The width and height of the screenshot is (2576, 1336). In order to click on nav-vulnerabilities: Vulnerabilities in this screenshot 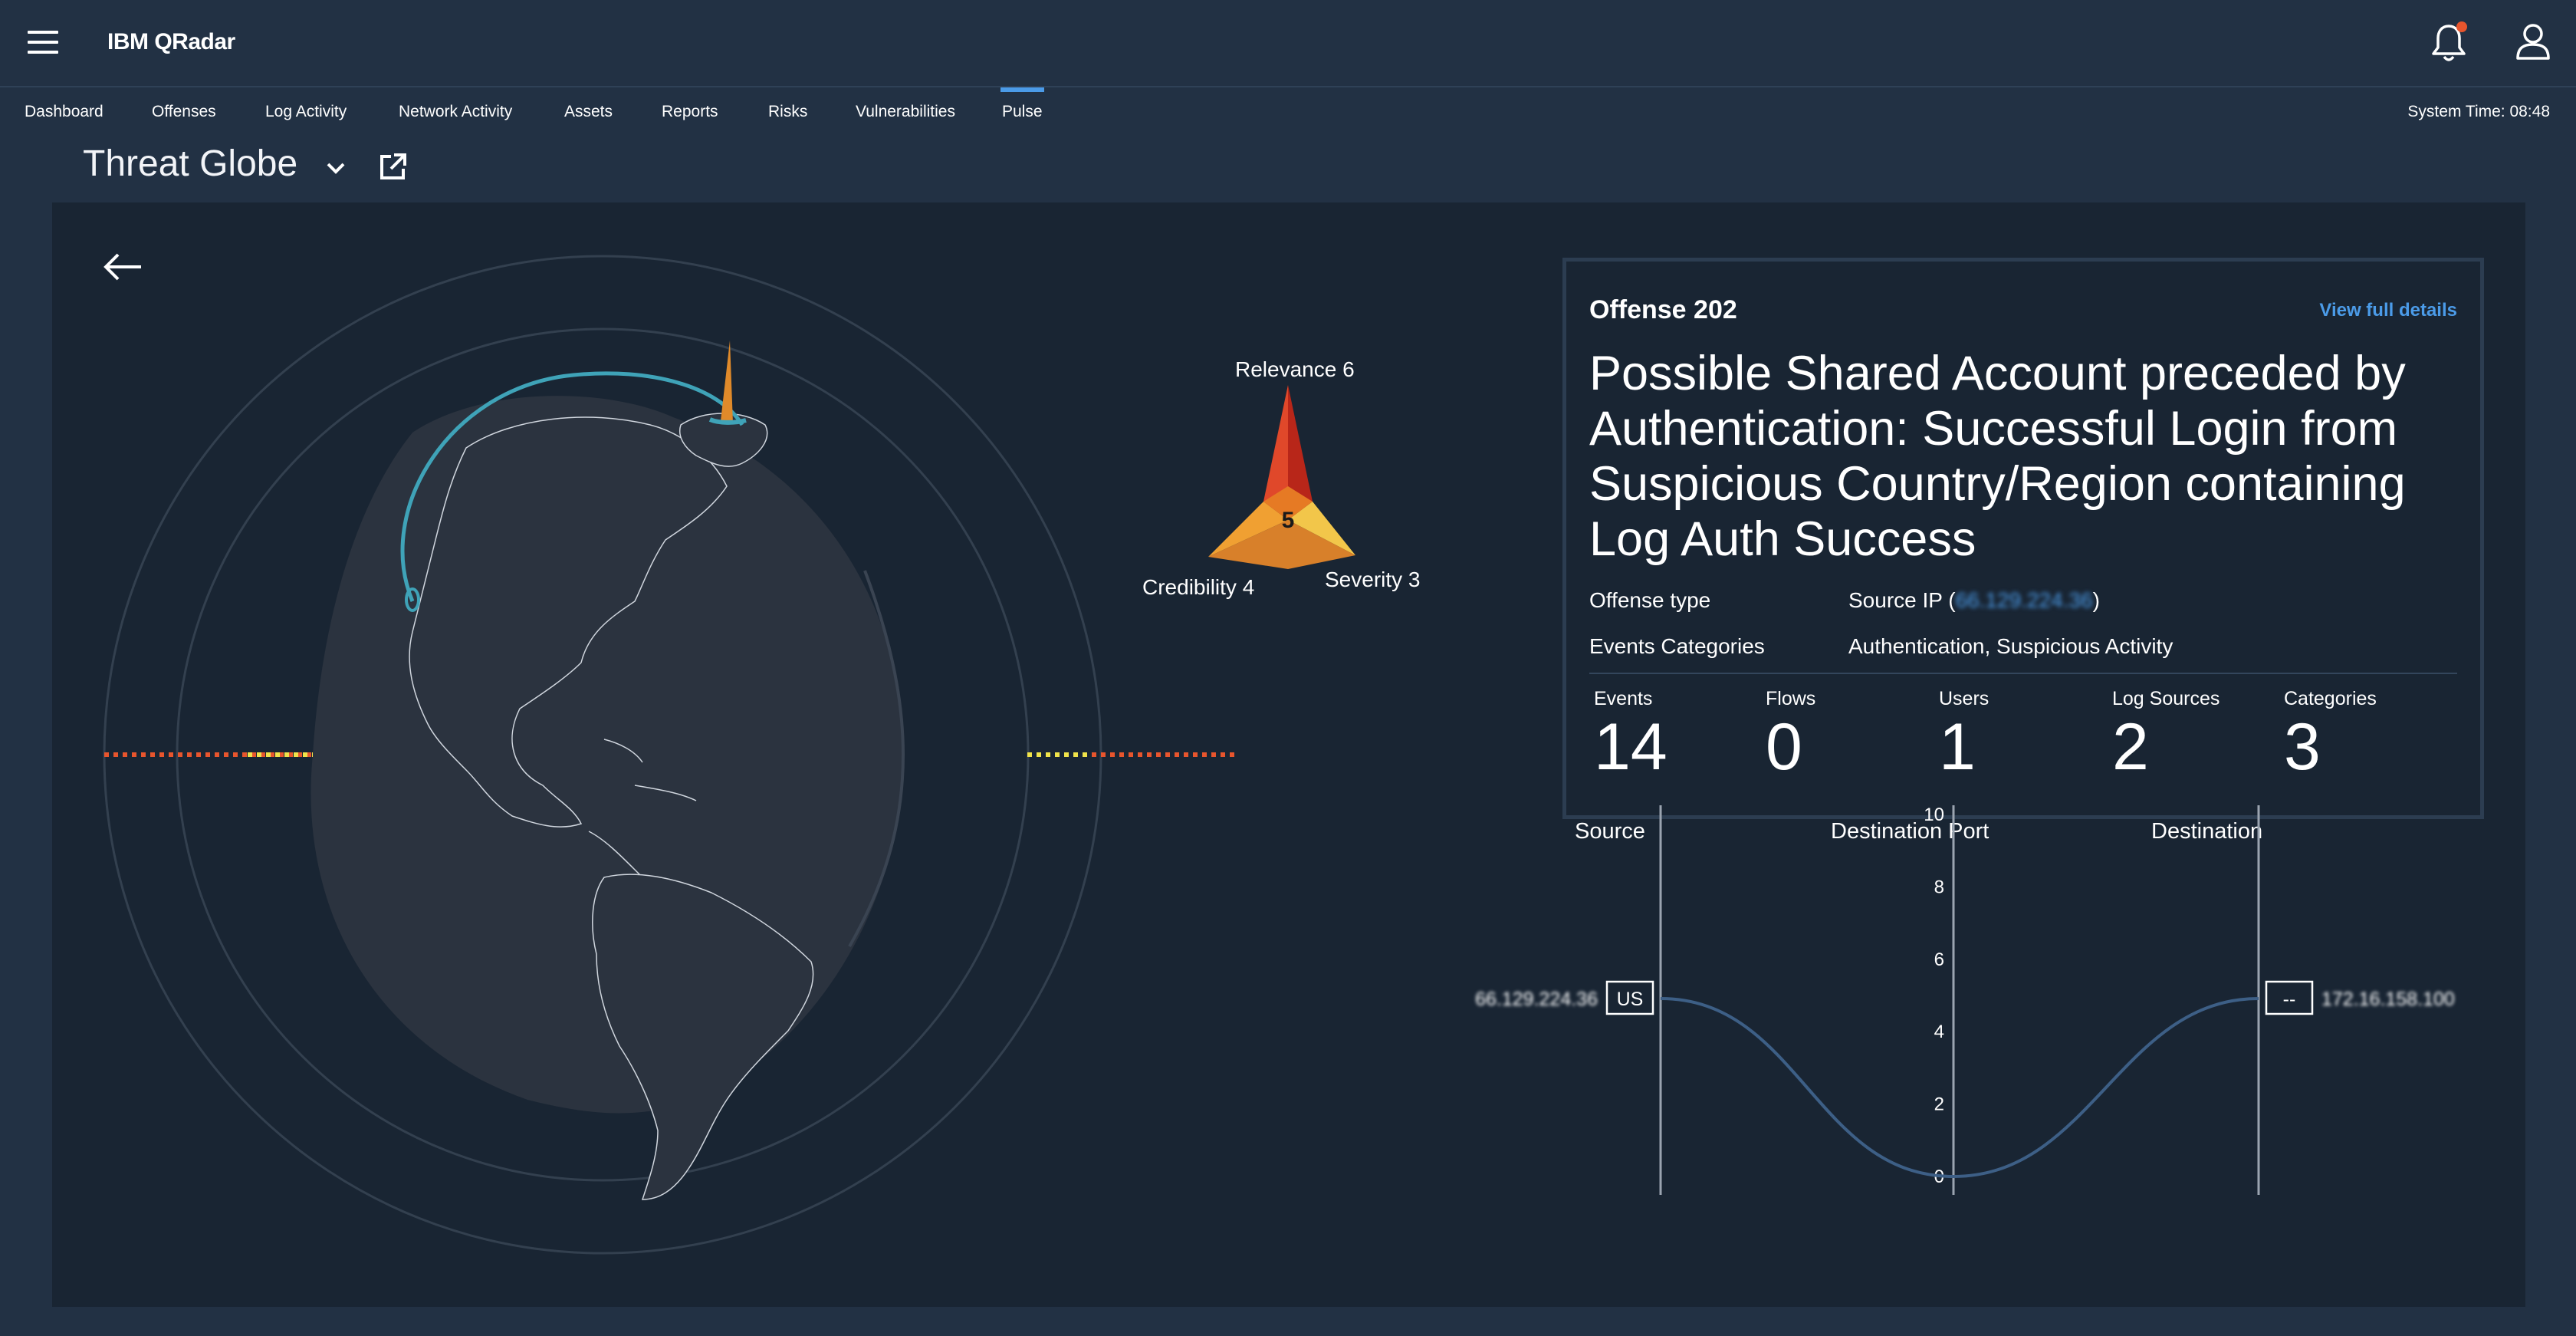, I will do `click(906, 112)`.